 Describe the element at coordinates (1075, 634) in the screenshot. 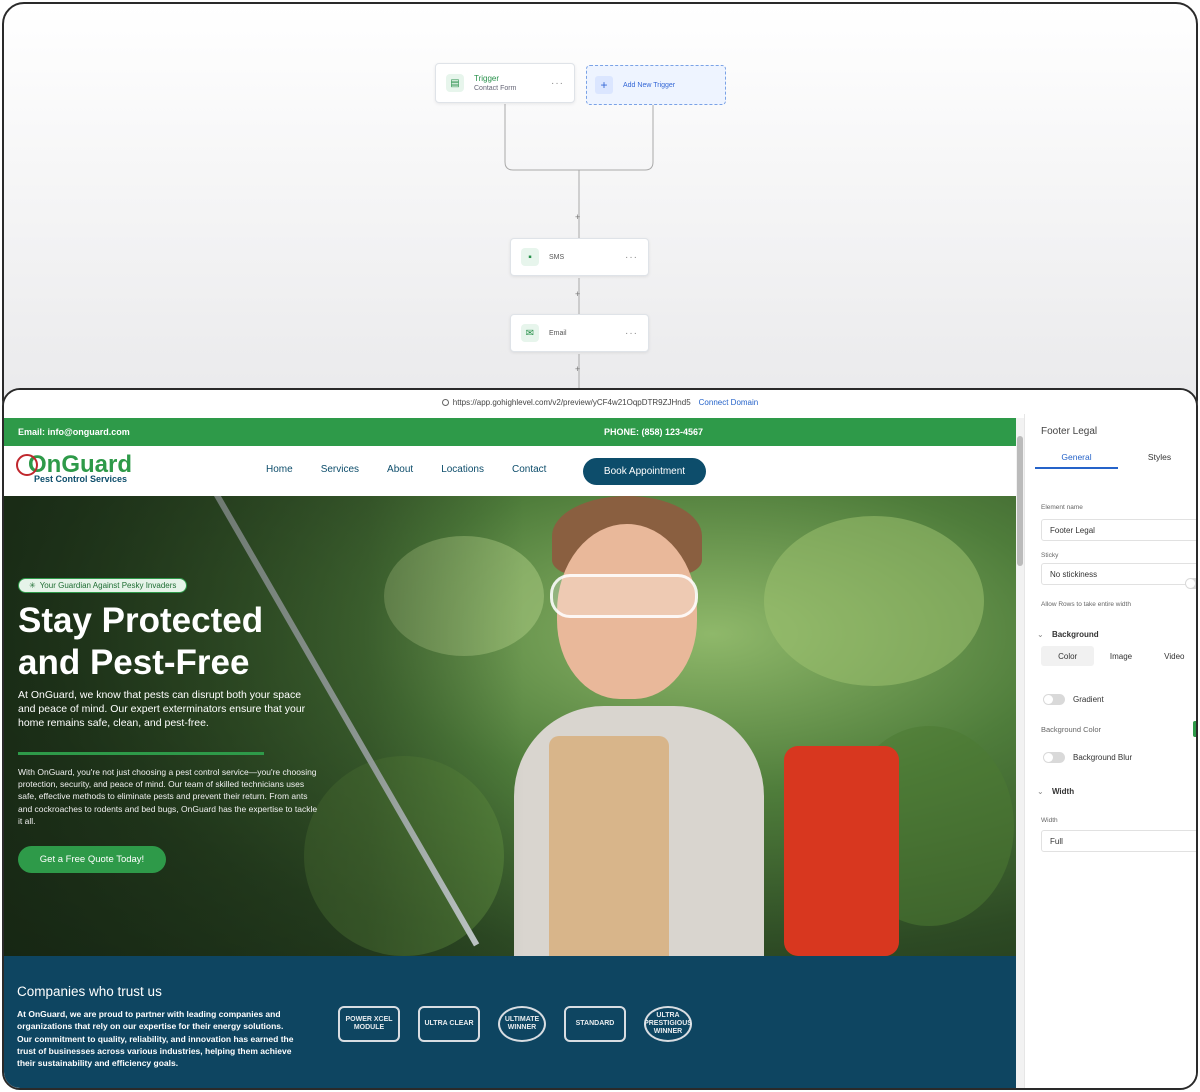

I see `background-section-label: Background` at that location.